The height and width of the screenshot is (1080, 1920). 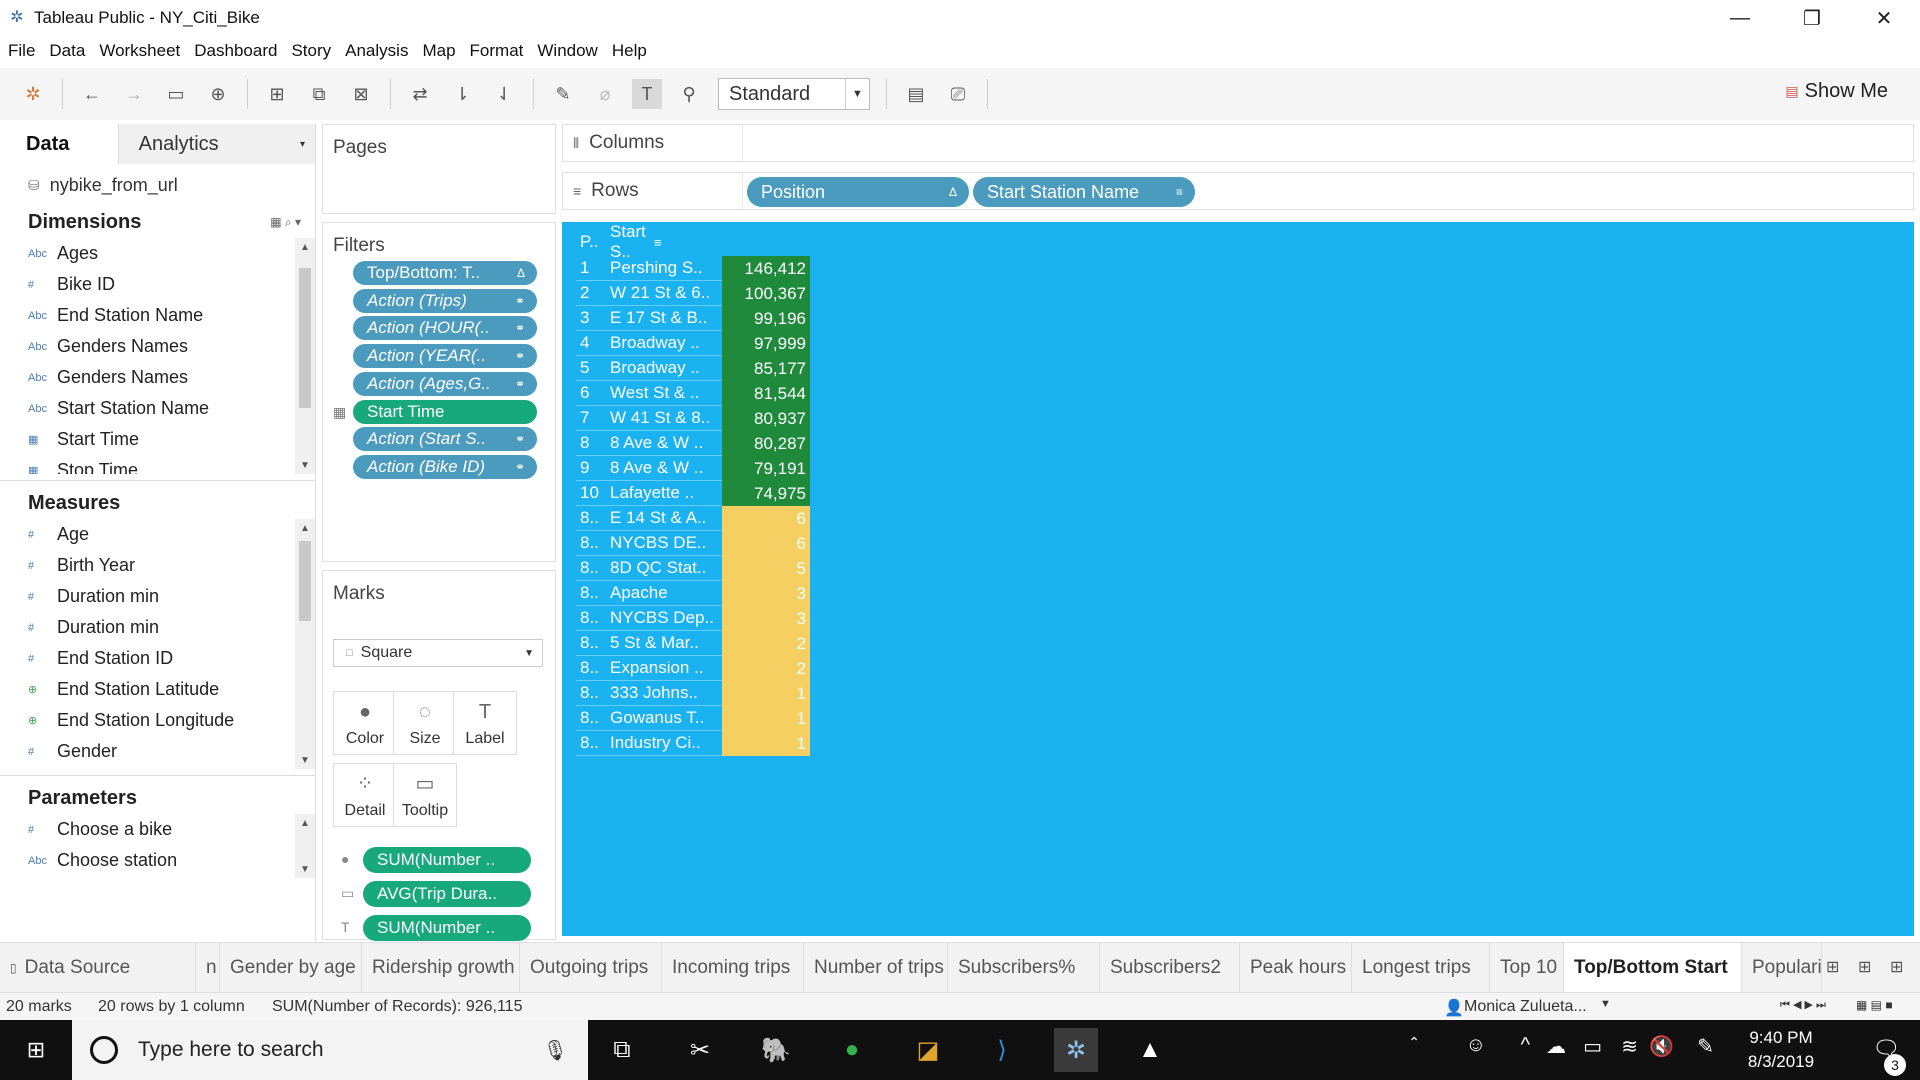 I want to click on measures-field: # Age, so click(x=157, y=534).